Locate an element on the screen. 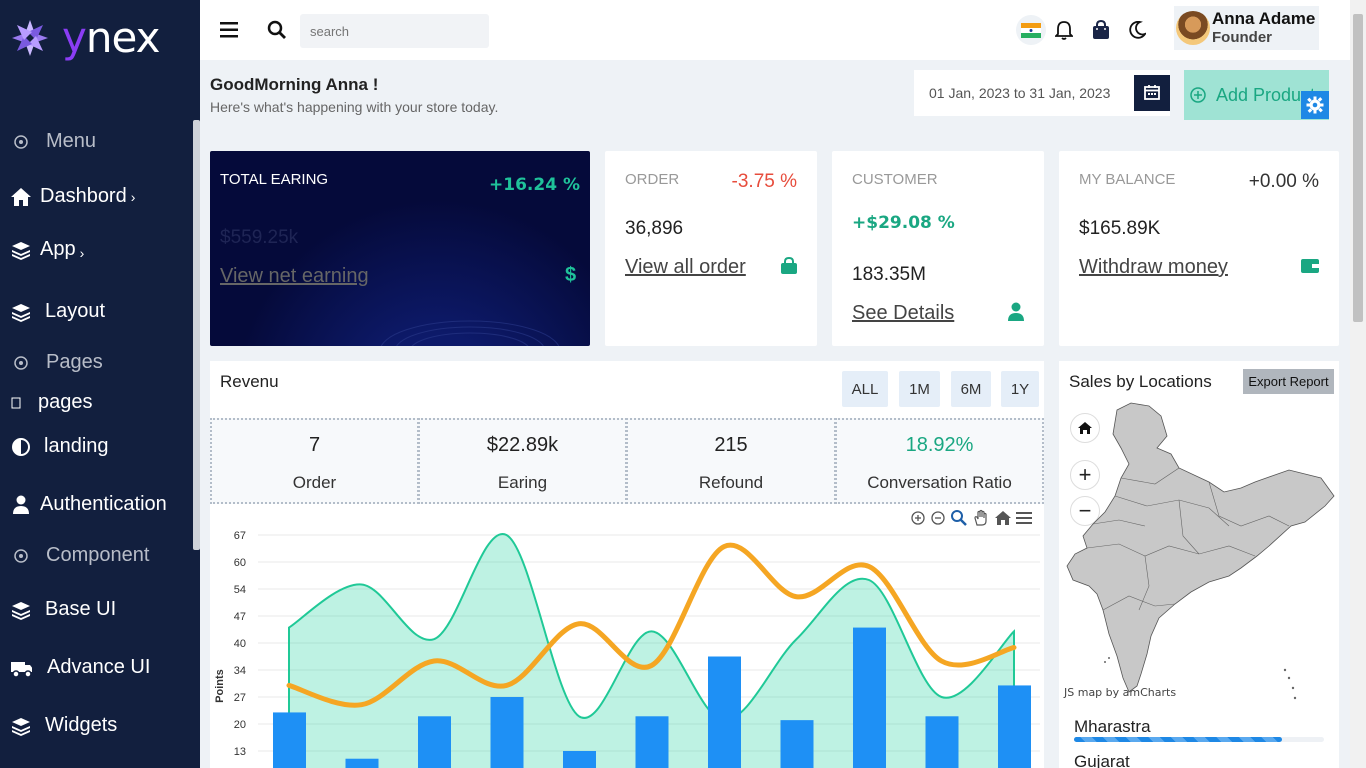 This screenshot has width=1366, height=768. y-tick-label: 54 is located at coordinates (240, 590).